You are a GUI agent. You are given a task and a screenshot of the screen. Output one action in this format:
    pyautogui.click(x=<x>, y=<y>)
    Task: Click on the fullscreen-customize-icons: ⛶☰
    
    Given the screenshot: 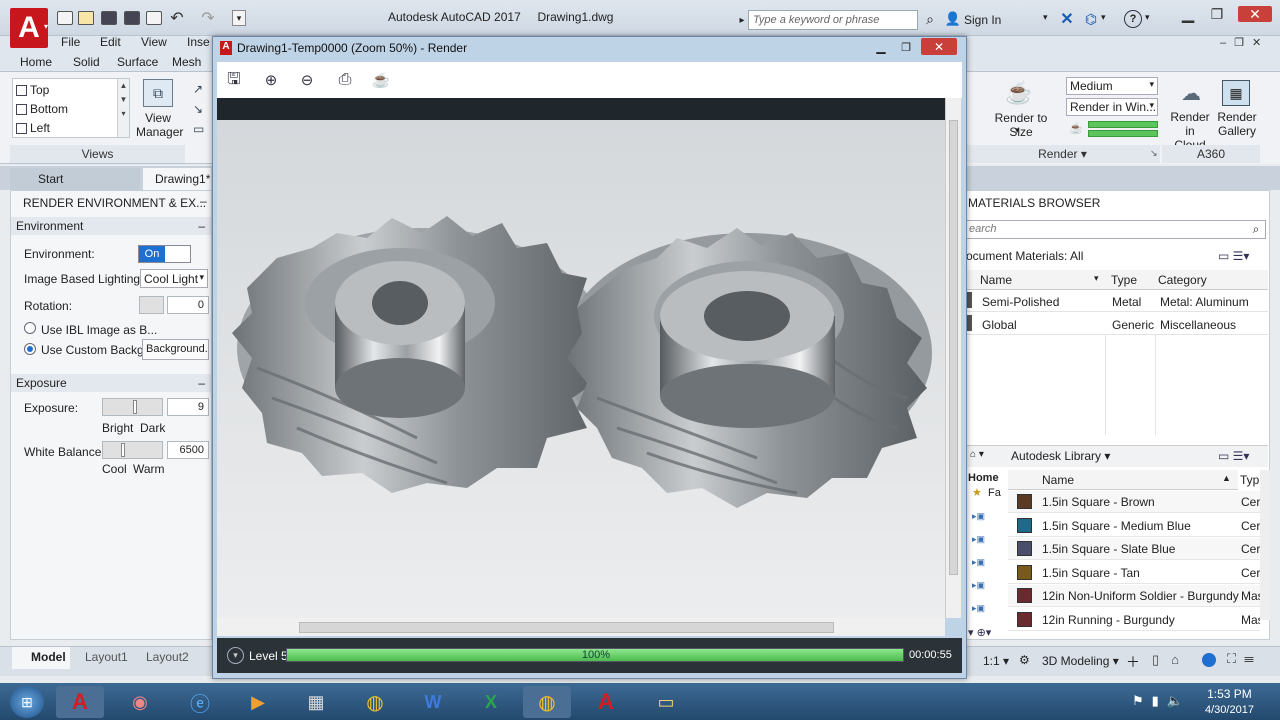 What is the action you would take?
    pyautogui.click(x=1244, y=659)
    